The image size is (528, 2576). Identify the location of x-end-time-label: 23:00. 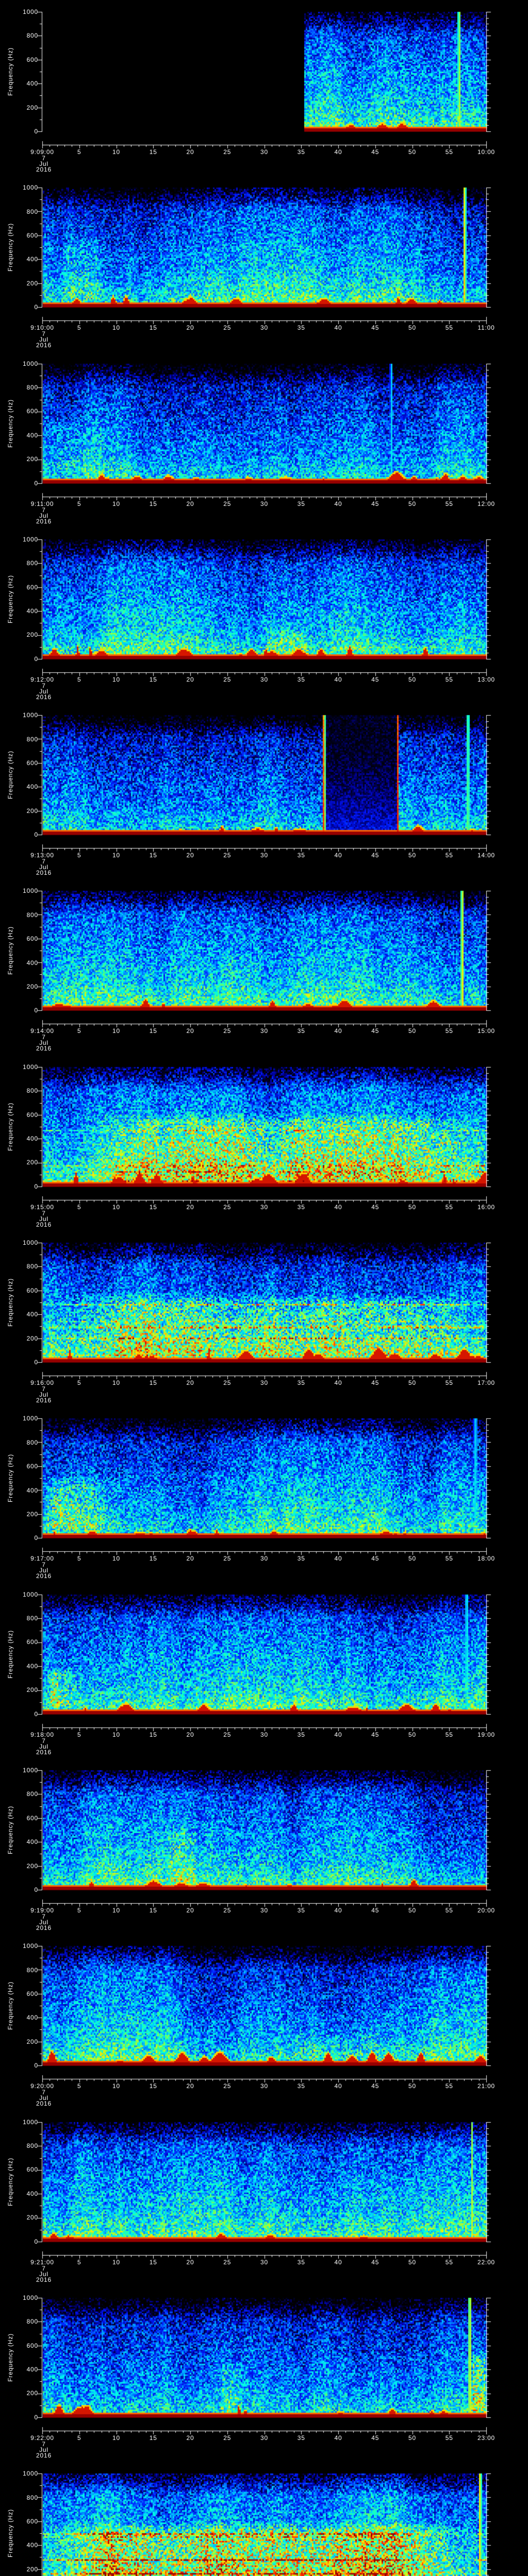
(486, 2438).